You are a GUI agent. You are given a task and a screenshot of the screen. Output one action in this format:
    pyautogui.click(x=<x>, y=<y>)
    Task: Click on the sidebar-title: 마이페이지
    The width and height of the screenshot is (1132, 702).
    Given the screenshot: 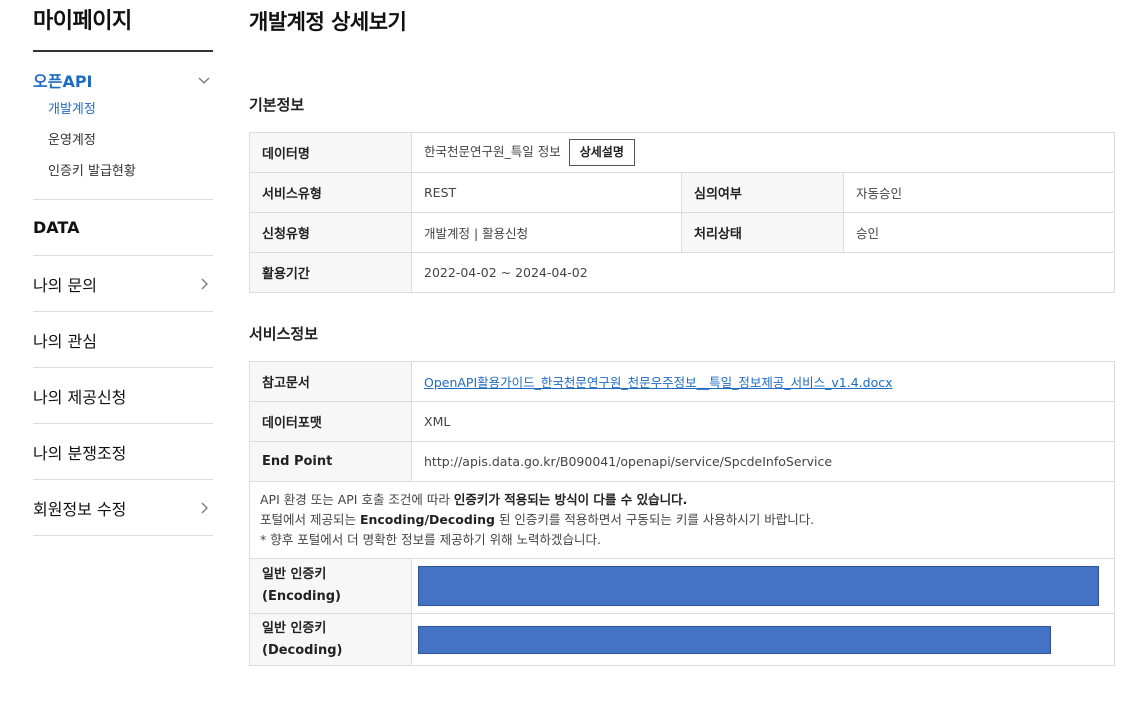 What is the action you would take?
    pyautogui.click(x=123, y=26)
    